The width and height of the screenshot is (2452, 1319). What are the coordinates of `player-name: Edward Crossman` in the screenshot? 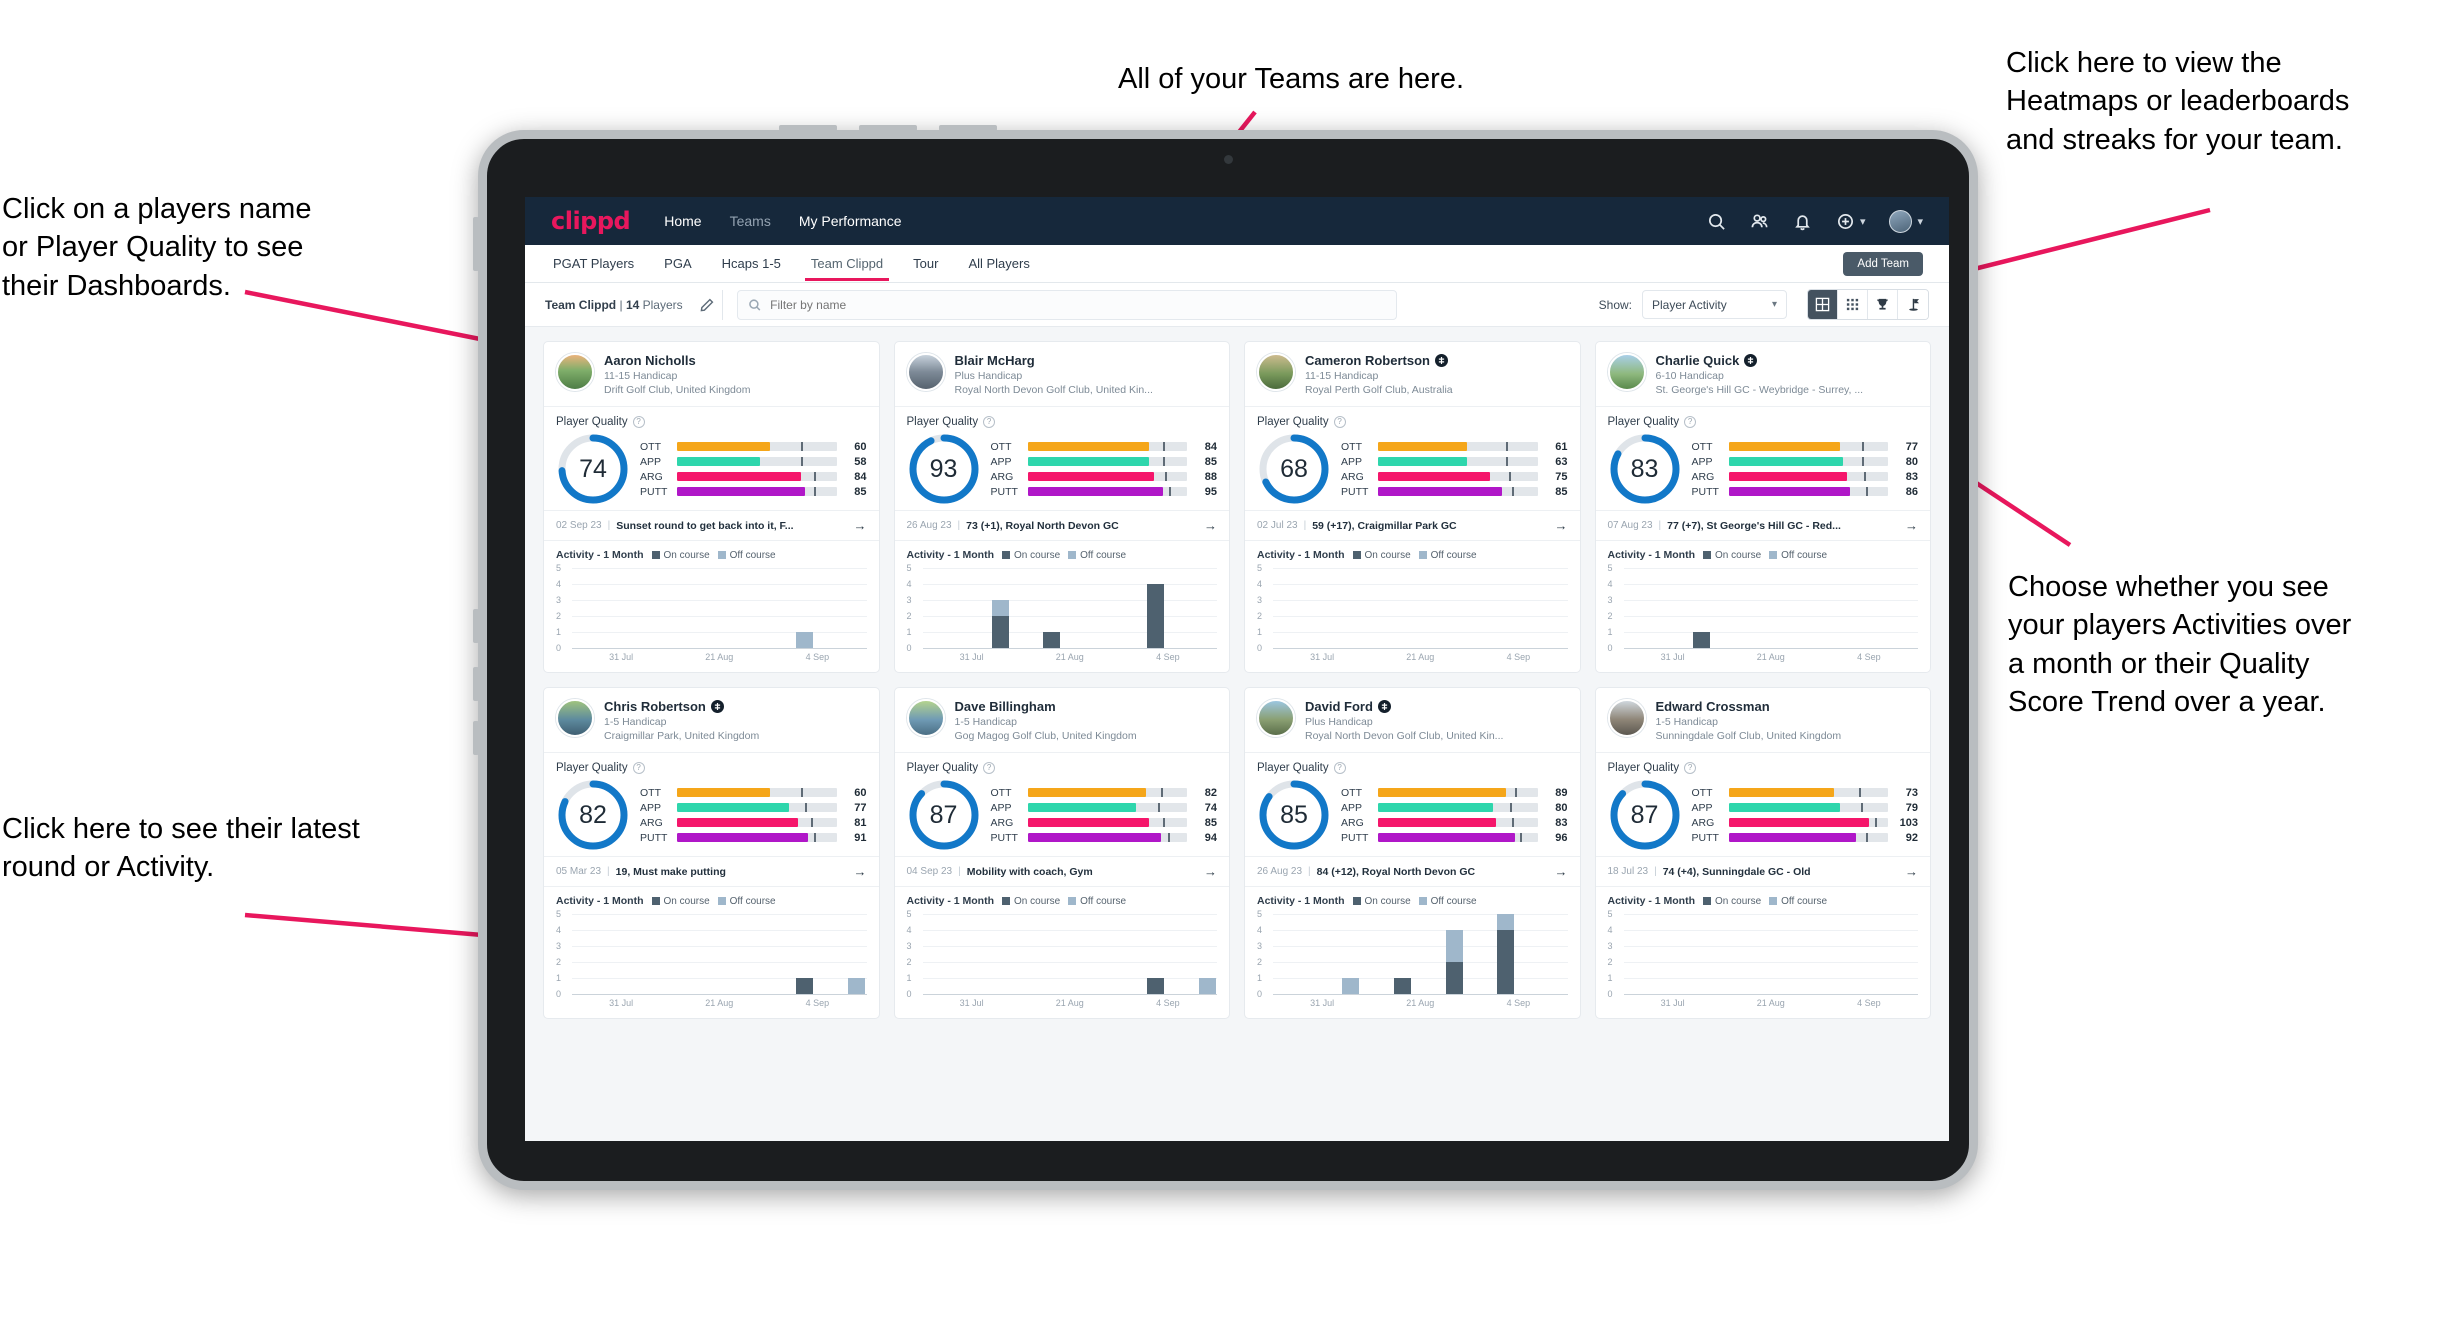 It's located at (1713, 706).